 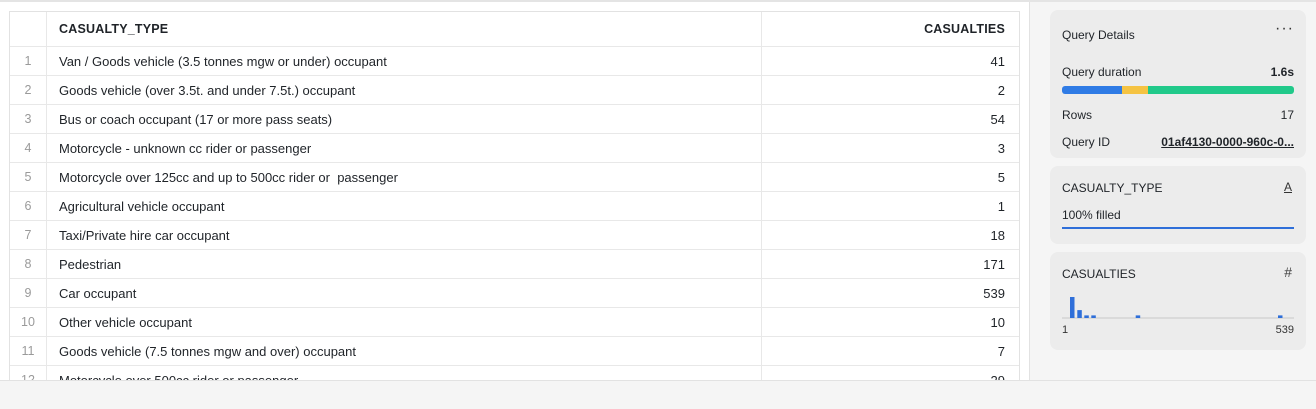 What do you see at coordinates (890, 293) in the screenshot?
I see `cell-casualties: 539` at bounding box center [890, 293].